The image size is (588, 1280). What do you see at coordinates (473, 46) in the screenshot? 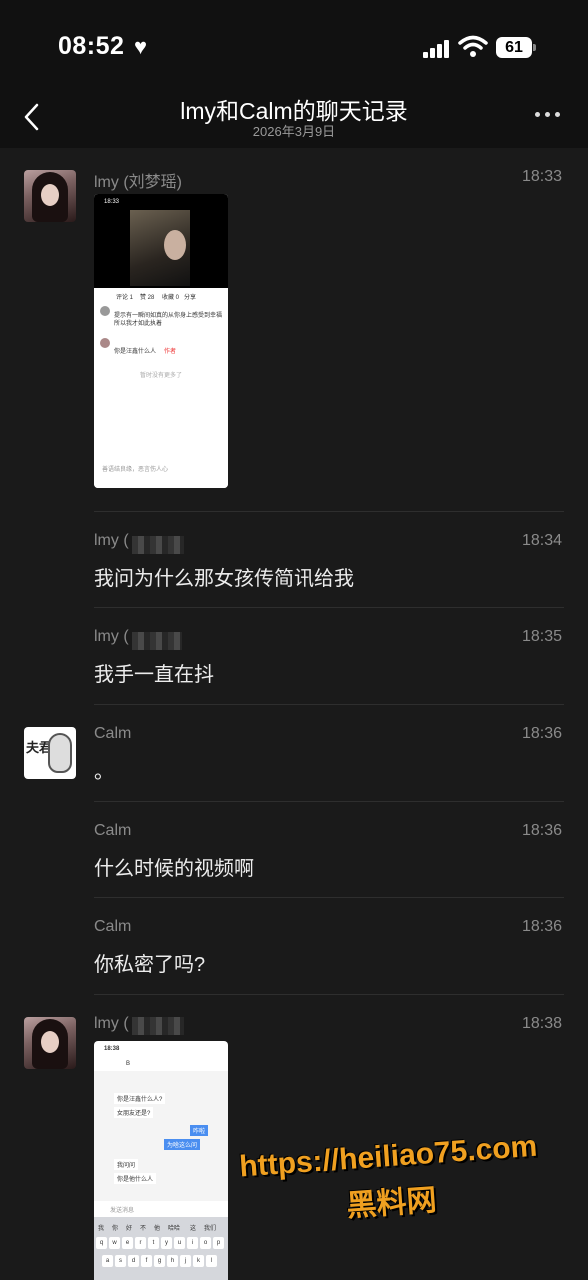
I see `wifi-icon` at bounding box center [473, 46].